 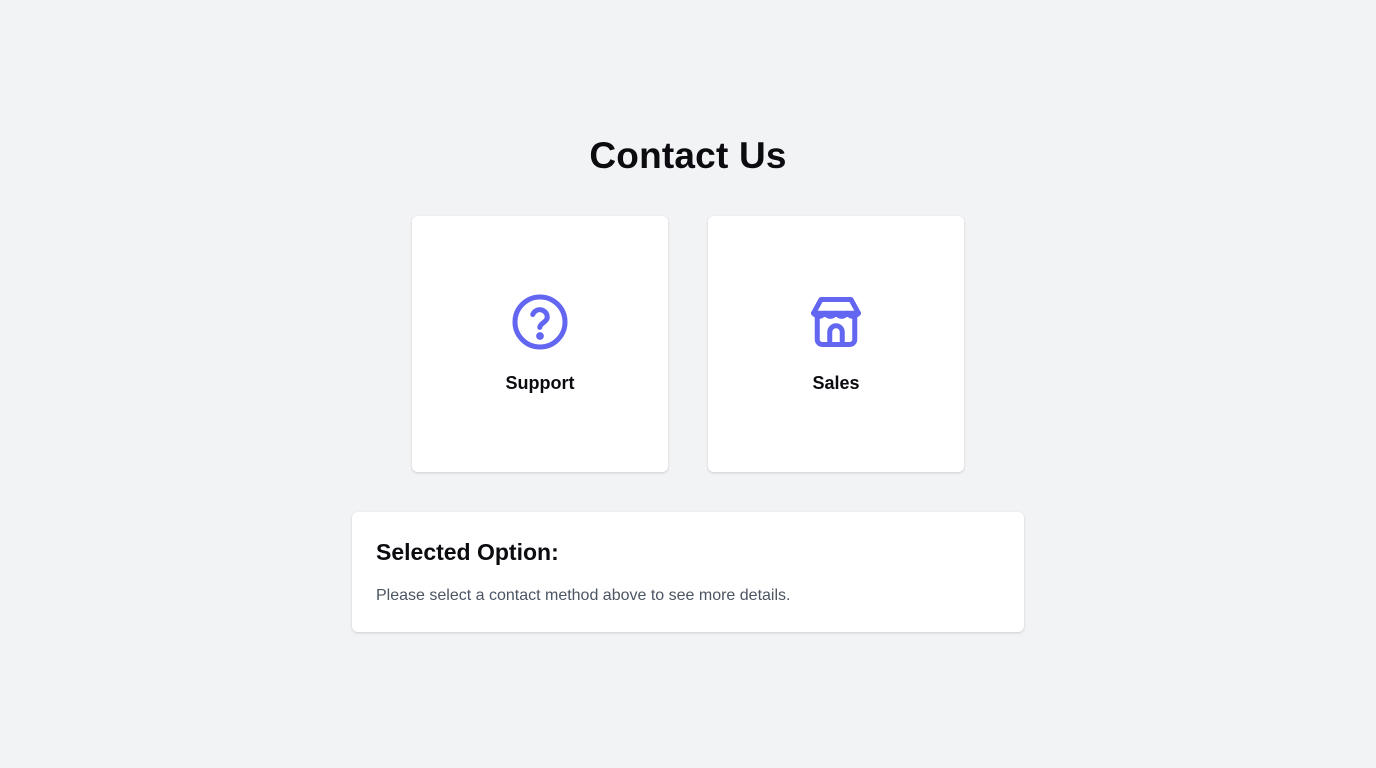 What do you see at coordinates (688, 344) in the screenshot?
I see `contact-options: Support Sales` at bounding box center [688, 344].